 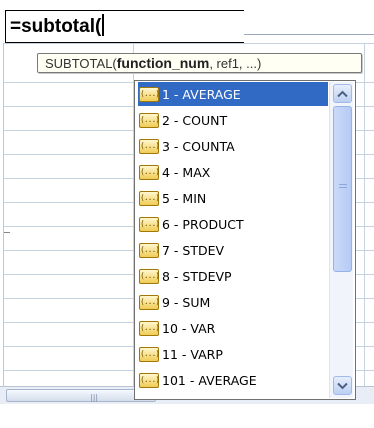 What do you see at coordinates (197, 276) in the screenshot?
I see `list-item-label: 8 - STDEVP` at bounding box center [197, 276].